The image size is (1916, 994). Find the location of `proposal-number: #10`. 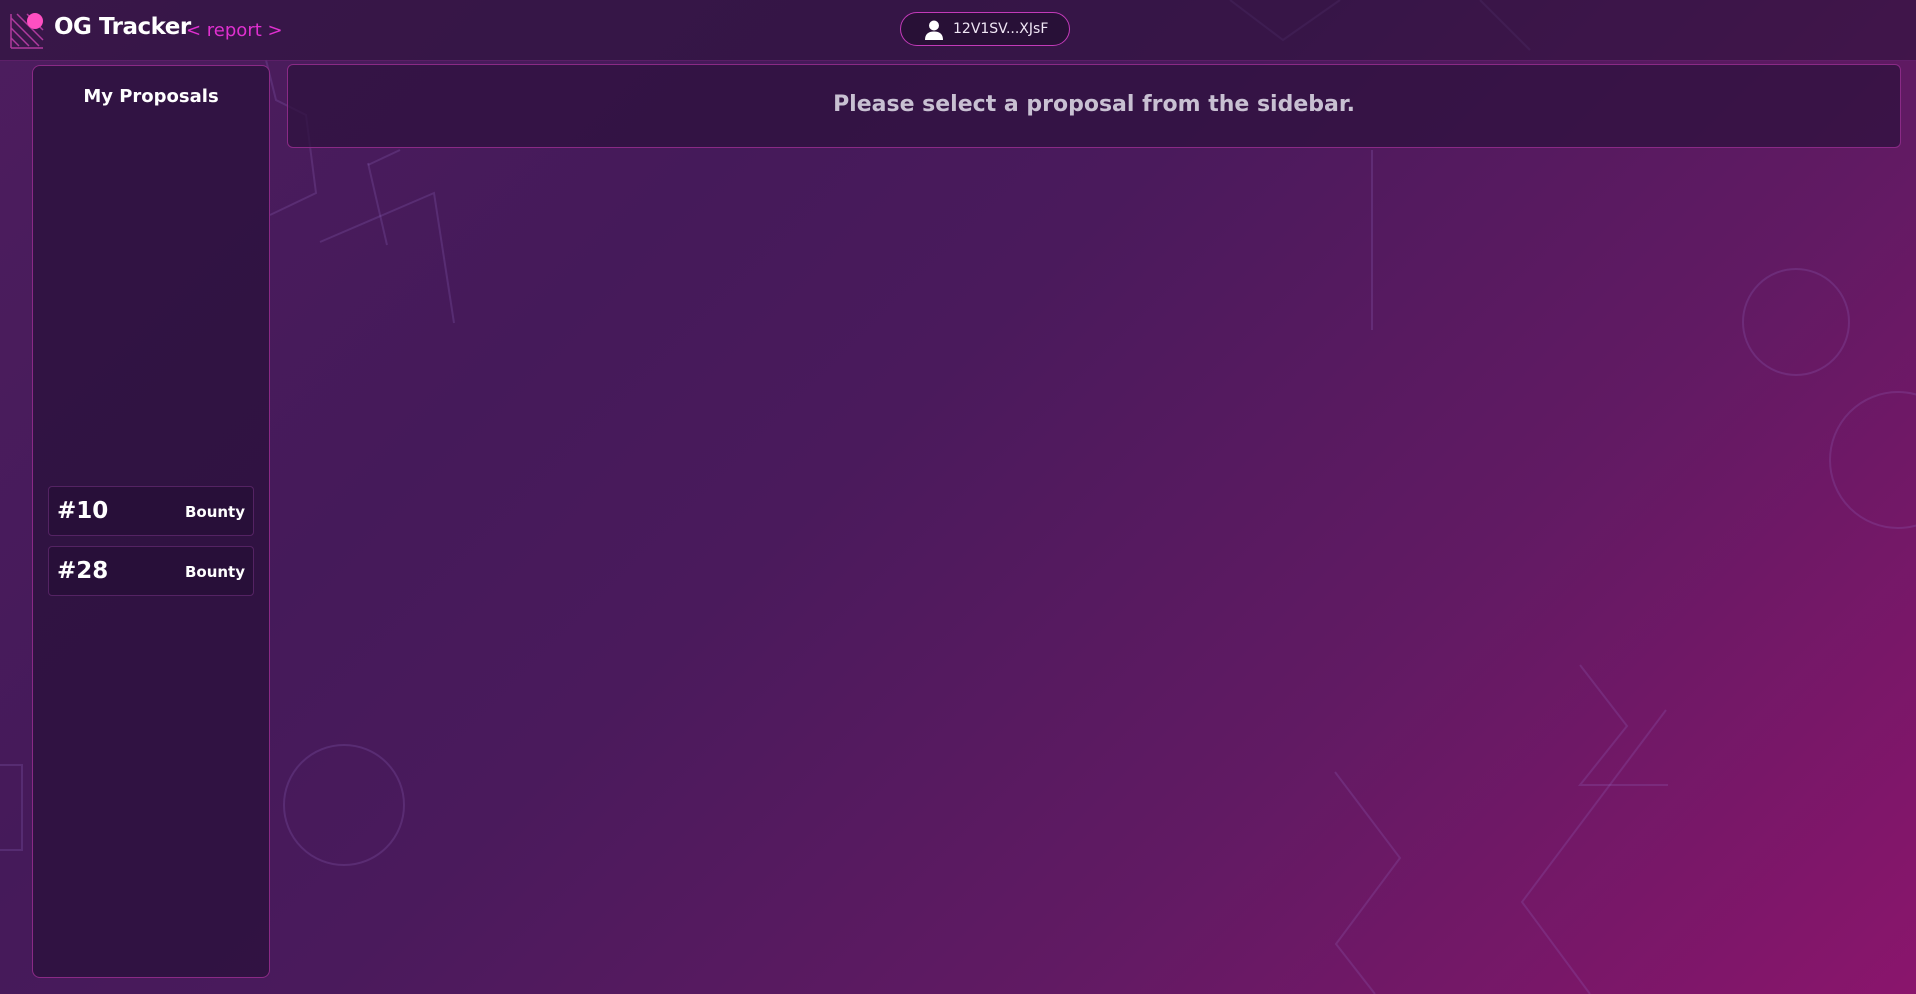

proposal-number: #10 is located at coordinates (83, 511).